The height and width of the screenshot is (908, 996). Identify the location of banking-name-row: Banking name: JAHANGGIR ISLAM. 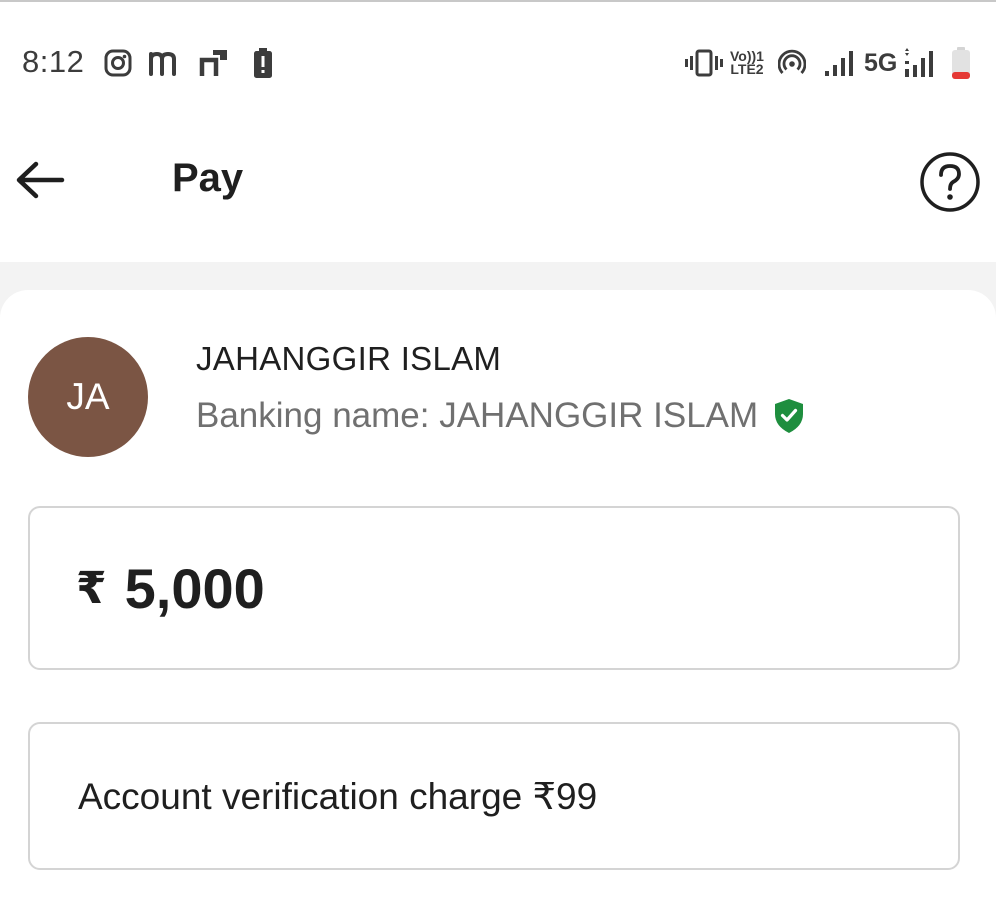
(501, 416).